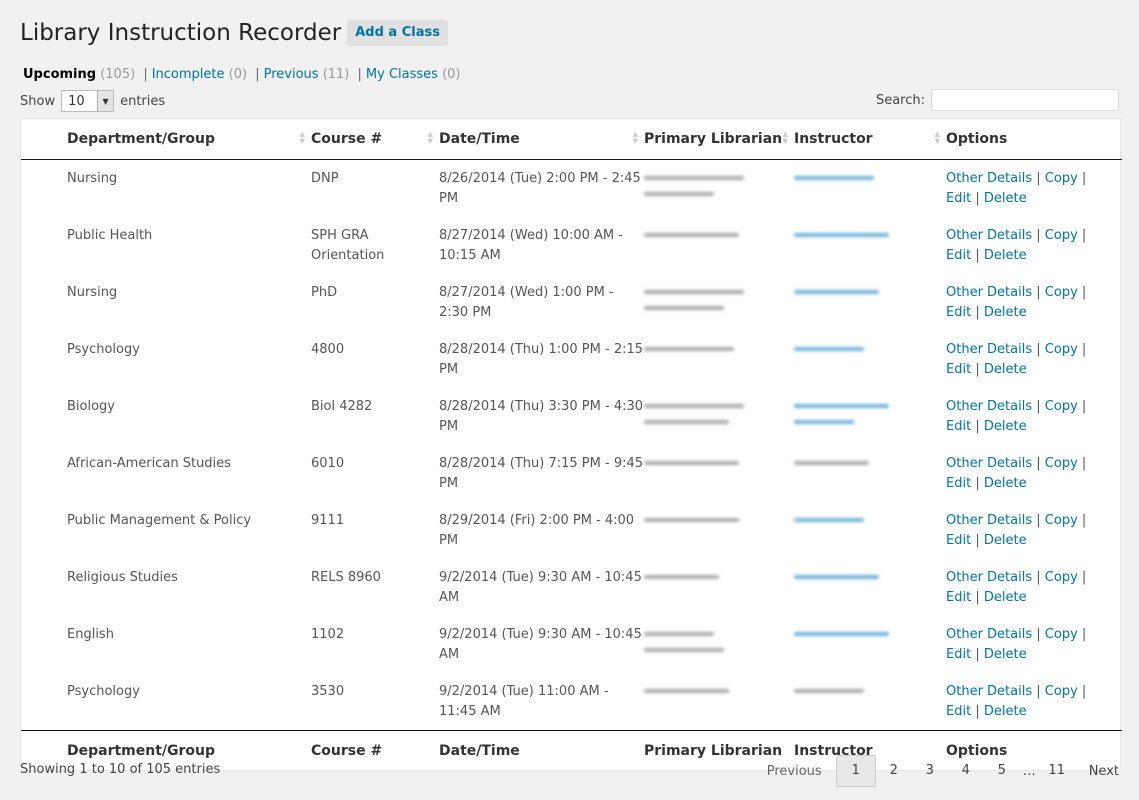  I want to click on cell-course: 9111, so click(328, 520).